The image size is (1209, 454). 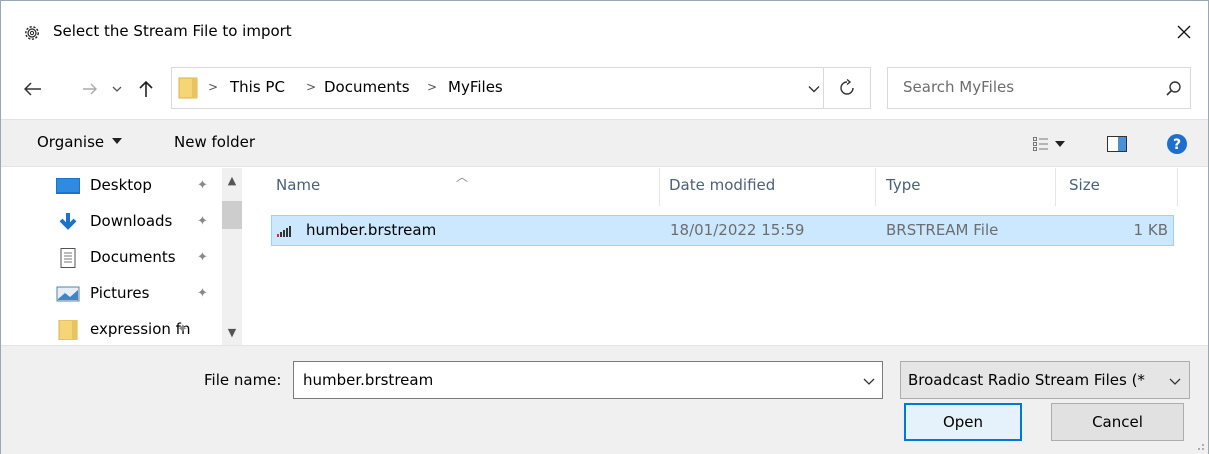 I want to click on help-icon: ?, so click(x=1177, y=144).